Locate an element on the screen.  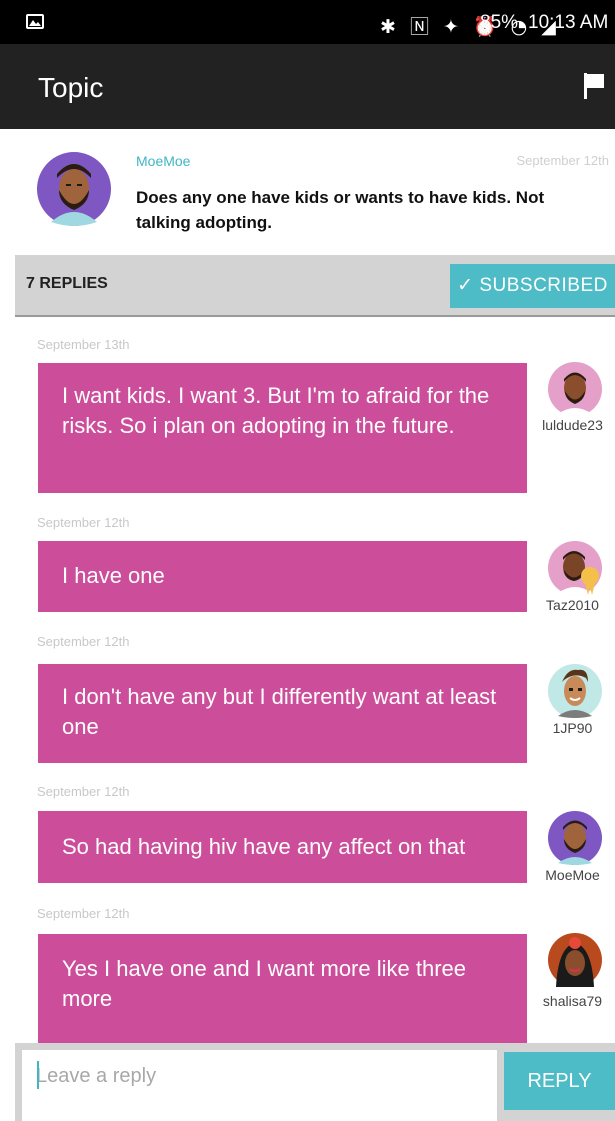
page-title: Topic is located at coordinates (71, 87).